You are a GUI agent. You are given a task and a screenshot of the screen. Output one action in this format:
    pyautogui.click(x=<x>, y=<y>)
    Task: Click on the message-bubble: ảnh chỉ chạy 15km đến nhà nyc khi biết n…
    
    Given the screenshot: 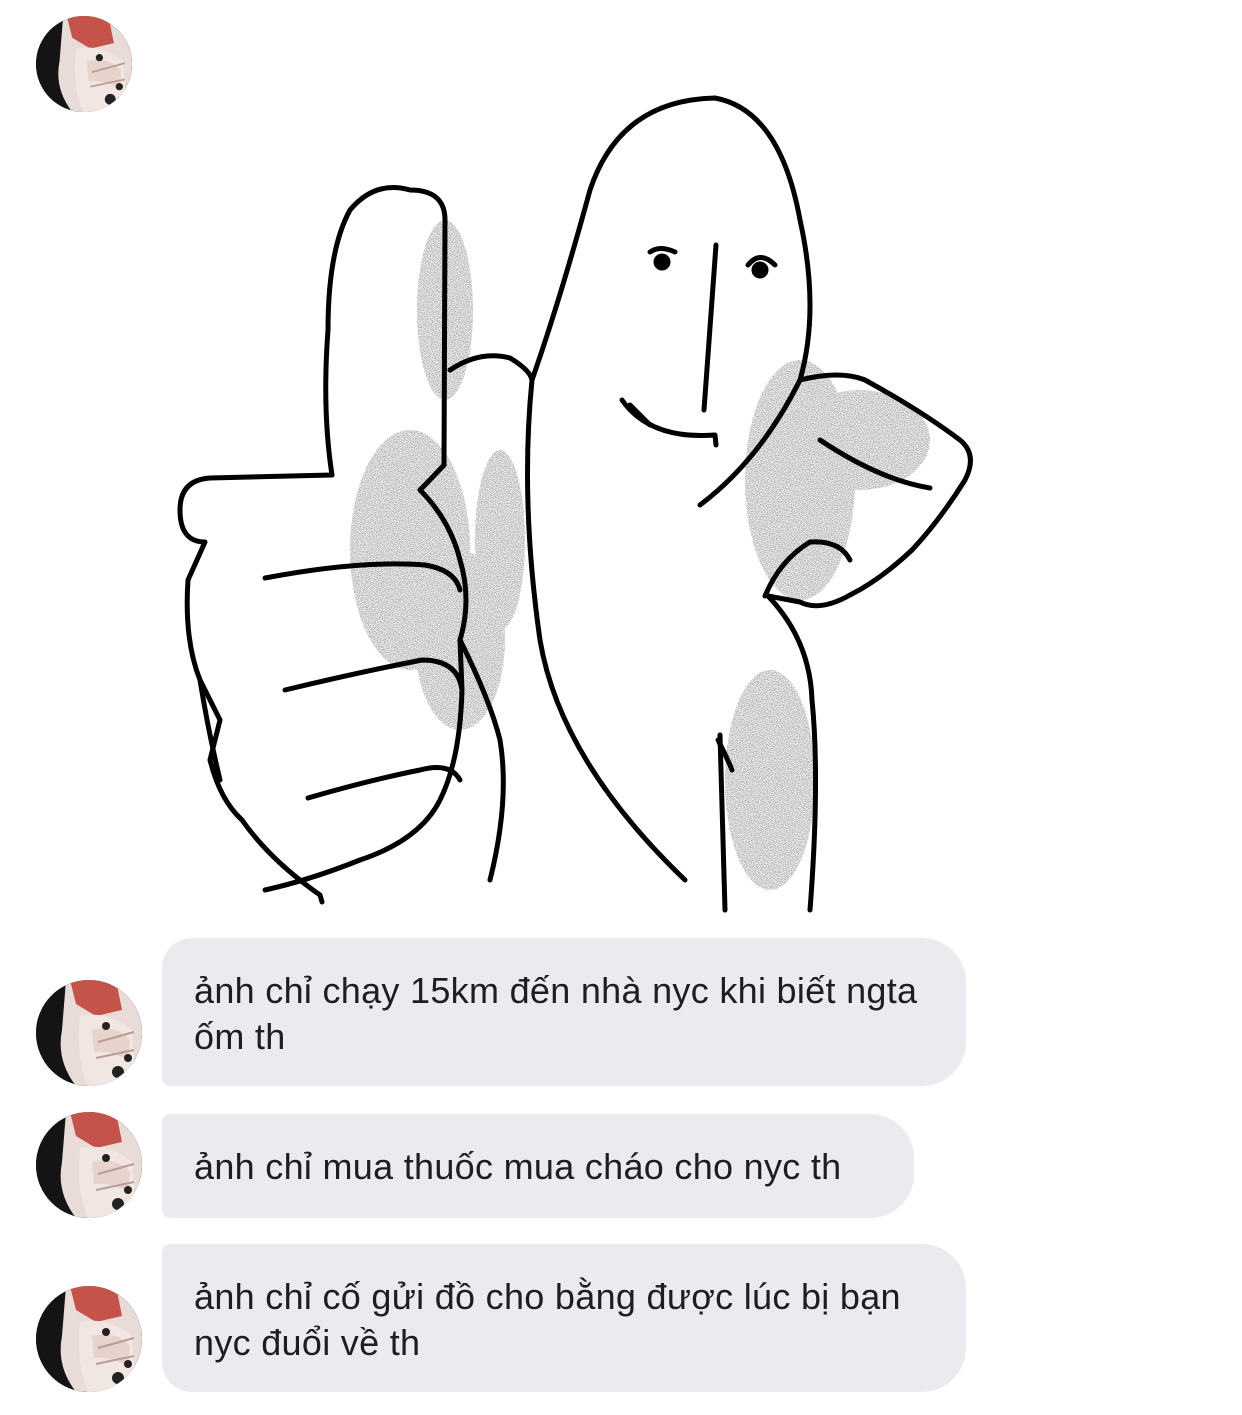 What is the action you would take?
    pyautogui.click(x=564, y=1012)
    